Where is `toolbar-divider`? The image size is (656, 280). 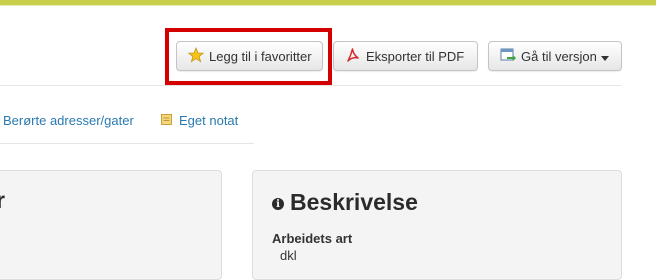 toolbar-divider is located at coordinates (310, 85).